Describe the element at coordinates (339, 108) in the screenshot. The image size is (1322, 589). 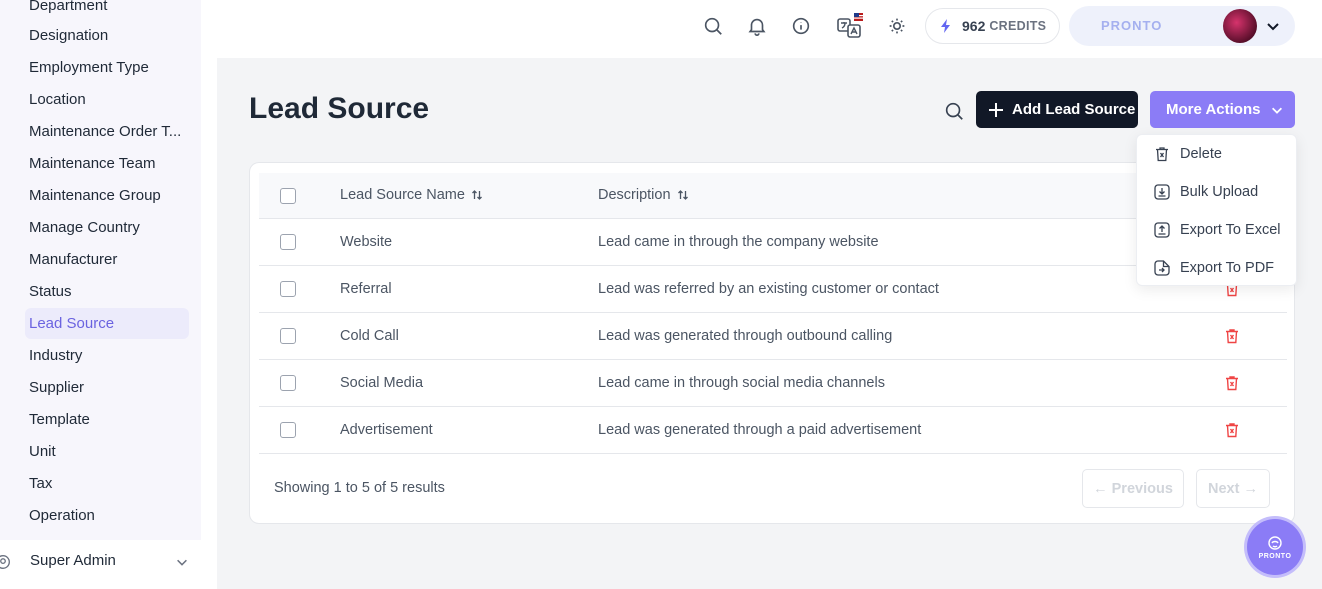
I see `page-title: Lead Source` at that location.